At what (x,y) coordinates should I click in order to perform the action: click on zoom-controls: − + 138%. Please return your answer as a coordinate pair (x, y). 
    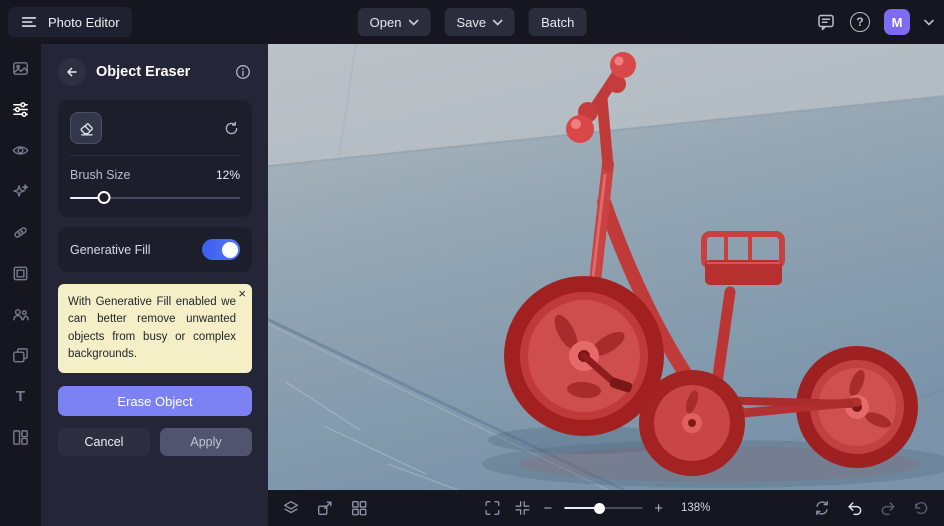
    Looking at the image, I should click on (596, 508).